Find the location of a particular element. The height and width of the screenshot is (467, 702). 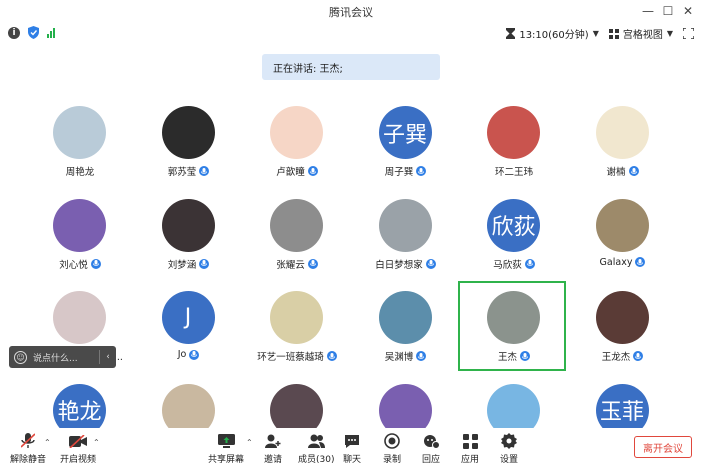

start-video-label: 开启视频 is located at coordinates (78, 460).